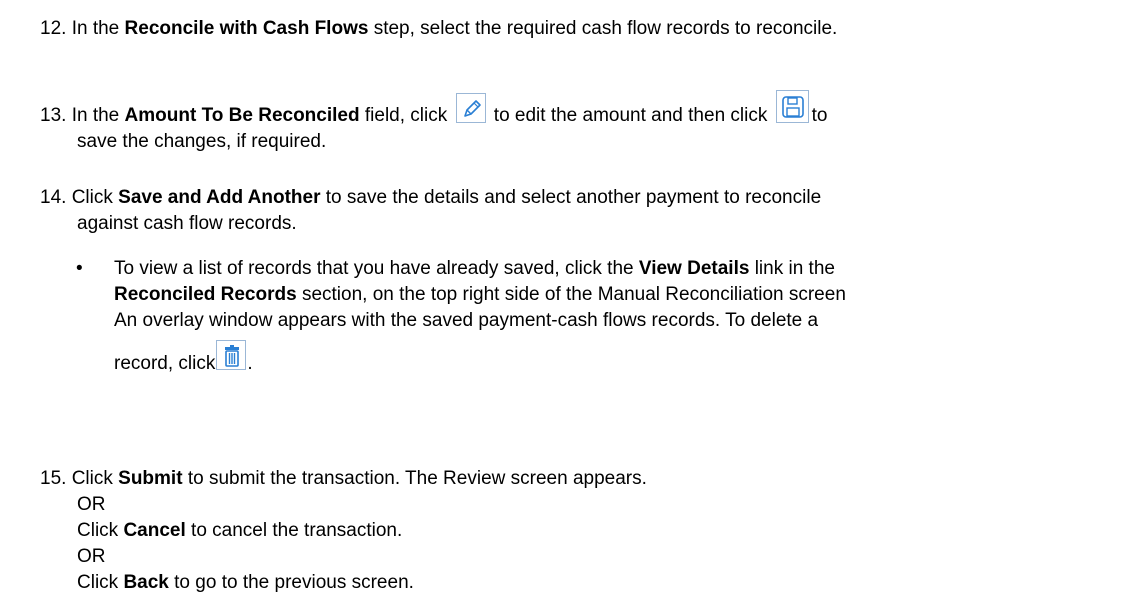 The image size is (1135, 607). What do you see at coordinates (792, 268) in the screenshot?
I see `bullet-text-mid: link in the` at bounding box center [792, 268].